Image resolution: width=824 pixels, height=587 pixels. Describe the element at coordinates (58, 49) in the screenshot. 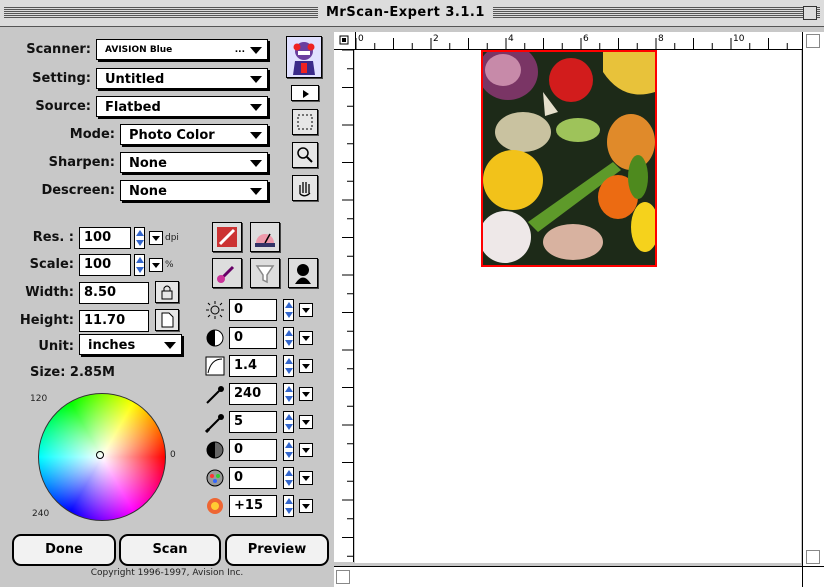

I see `scanner-label: Scanner:` at that location.